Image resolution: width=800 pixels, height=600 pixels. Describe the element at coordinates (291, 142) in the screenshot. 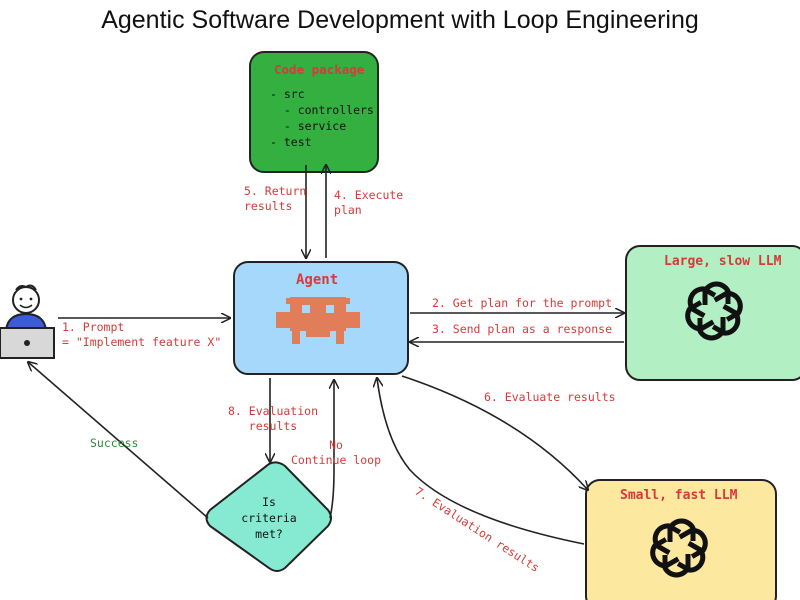

I see `tree-item: - test` at that location.